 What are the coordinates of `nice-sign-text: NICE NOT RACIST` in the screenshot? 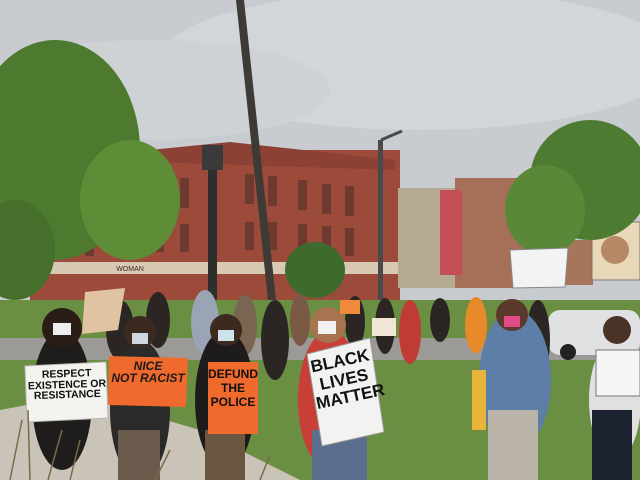 It's located at (148, 372).